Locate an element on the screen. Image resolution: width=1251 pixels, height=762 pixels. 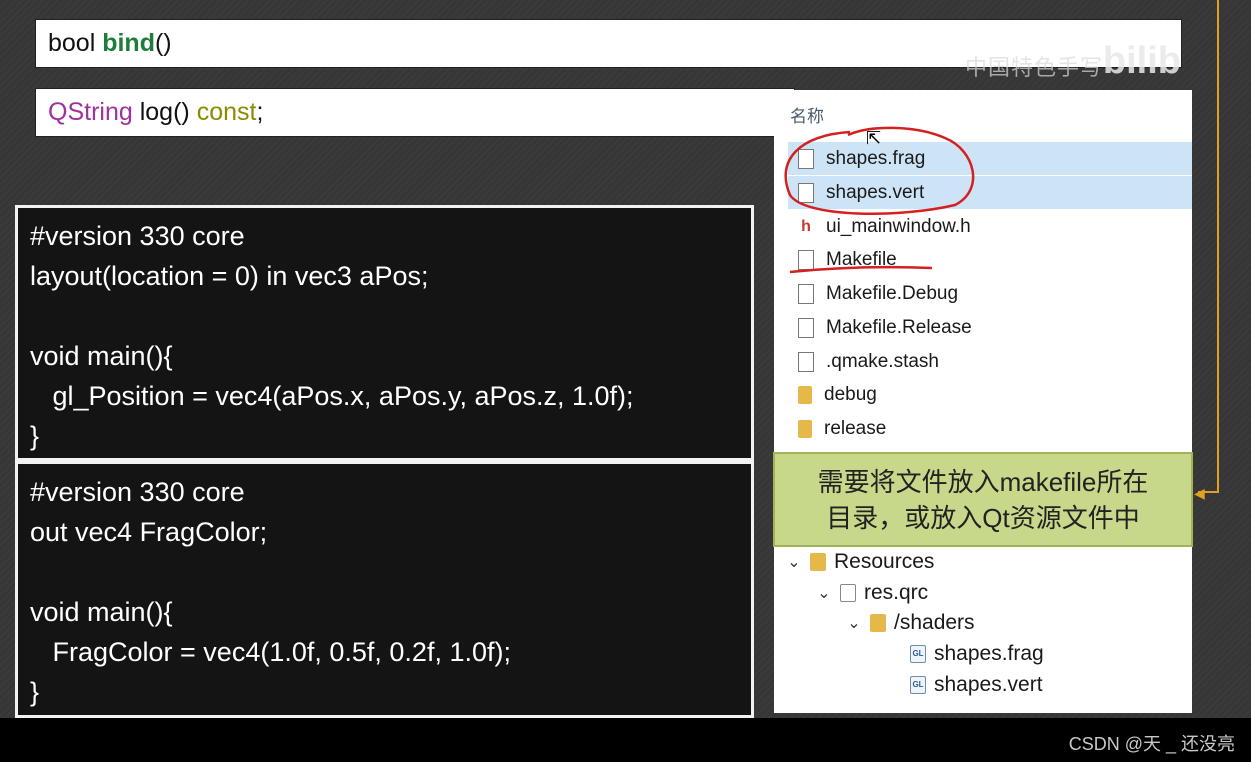
callout-line-2: 目录，或放入Qt资源文件中 is located at coordinates (983, 518).